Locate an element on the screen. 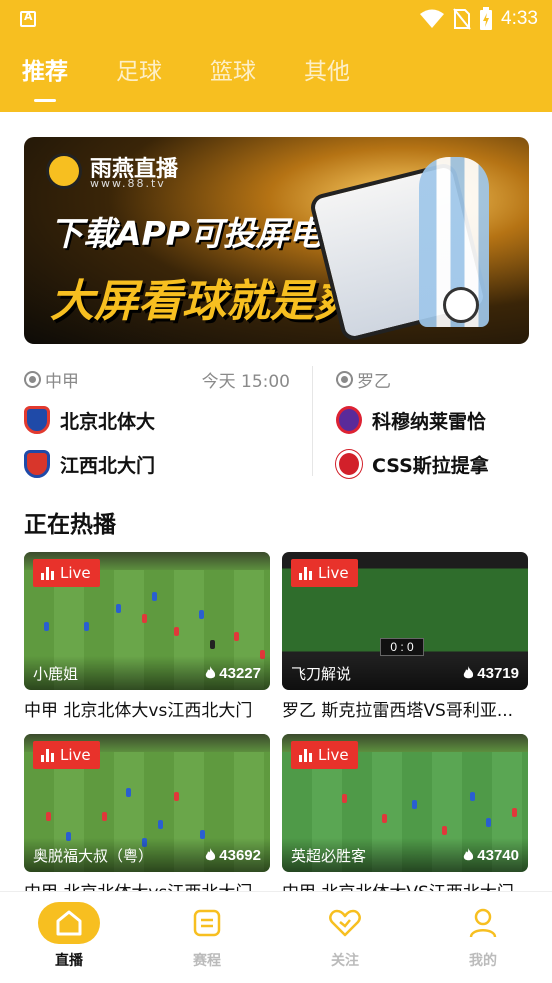  tab-basketball: 篮球 is located at coordinates (233, 77).